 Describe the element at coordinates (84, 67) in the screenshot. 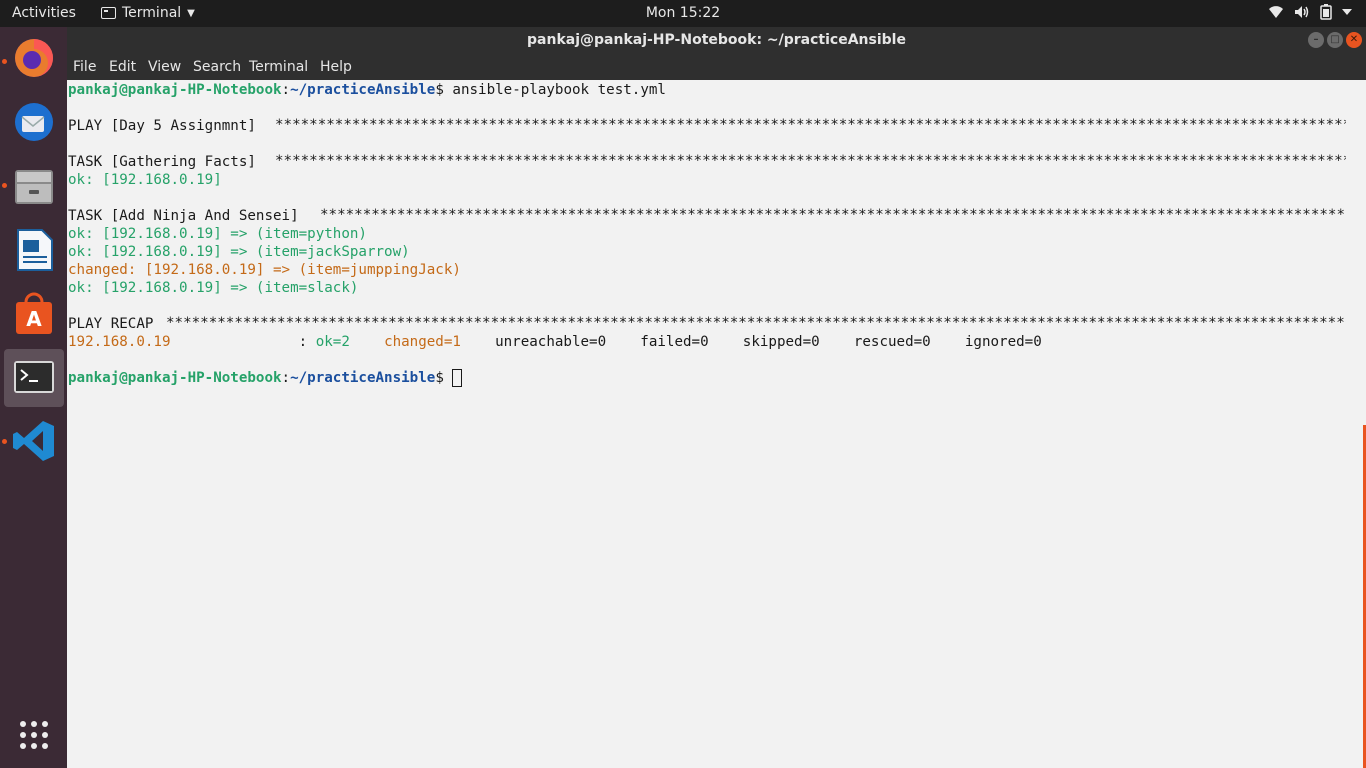

I see `menu-file: File` at that location.